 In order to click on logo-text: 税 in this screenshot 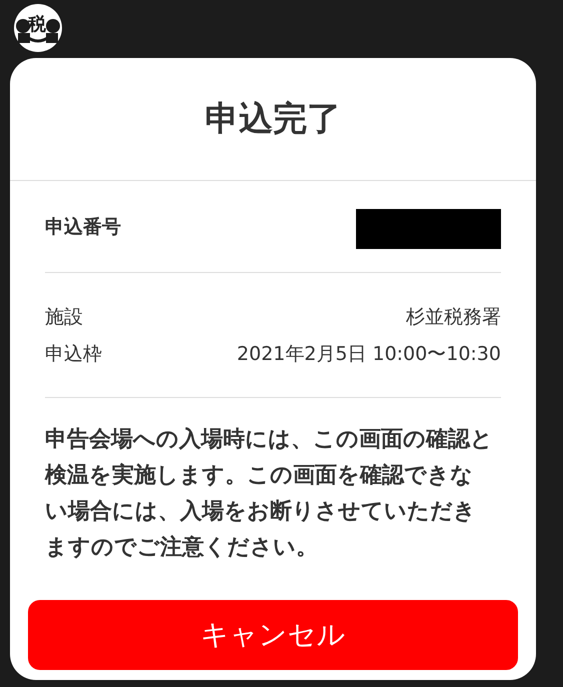, I will do `click(37, 25)`.